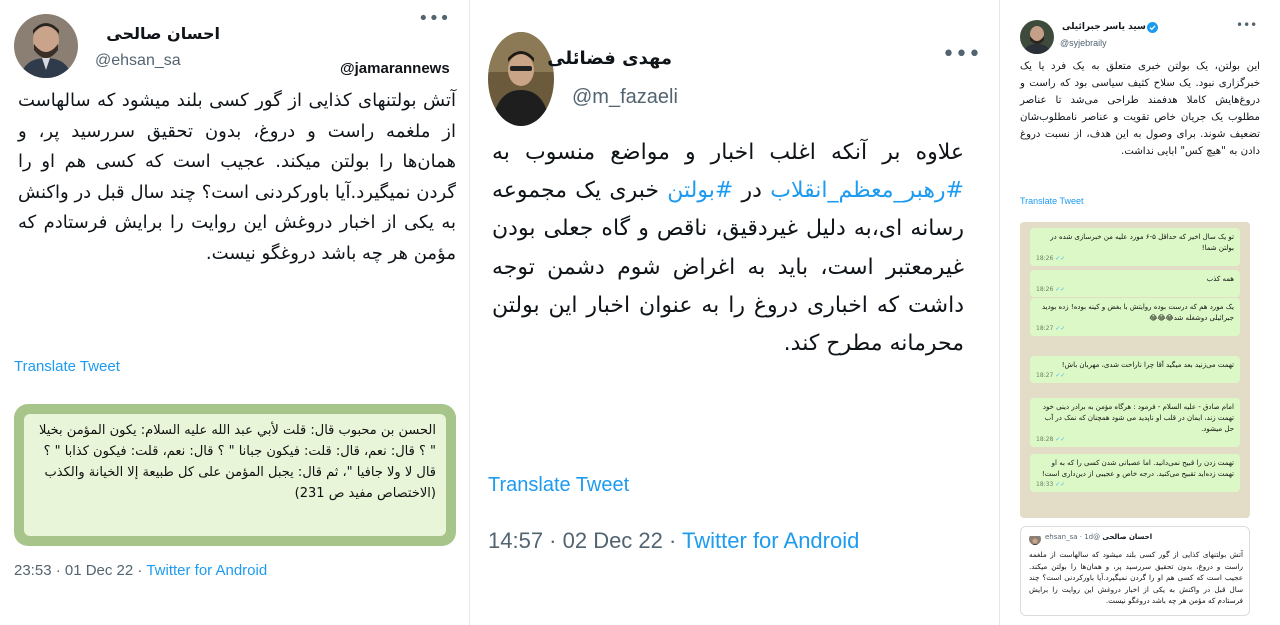 Image resolution: width=1280 pixels, height=625 pixels. Describe the element at coordinates (700, 190) in the screenshot. I see `hashtag-link: #بولتن` at that location.